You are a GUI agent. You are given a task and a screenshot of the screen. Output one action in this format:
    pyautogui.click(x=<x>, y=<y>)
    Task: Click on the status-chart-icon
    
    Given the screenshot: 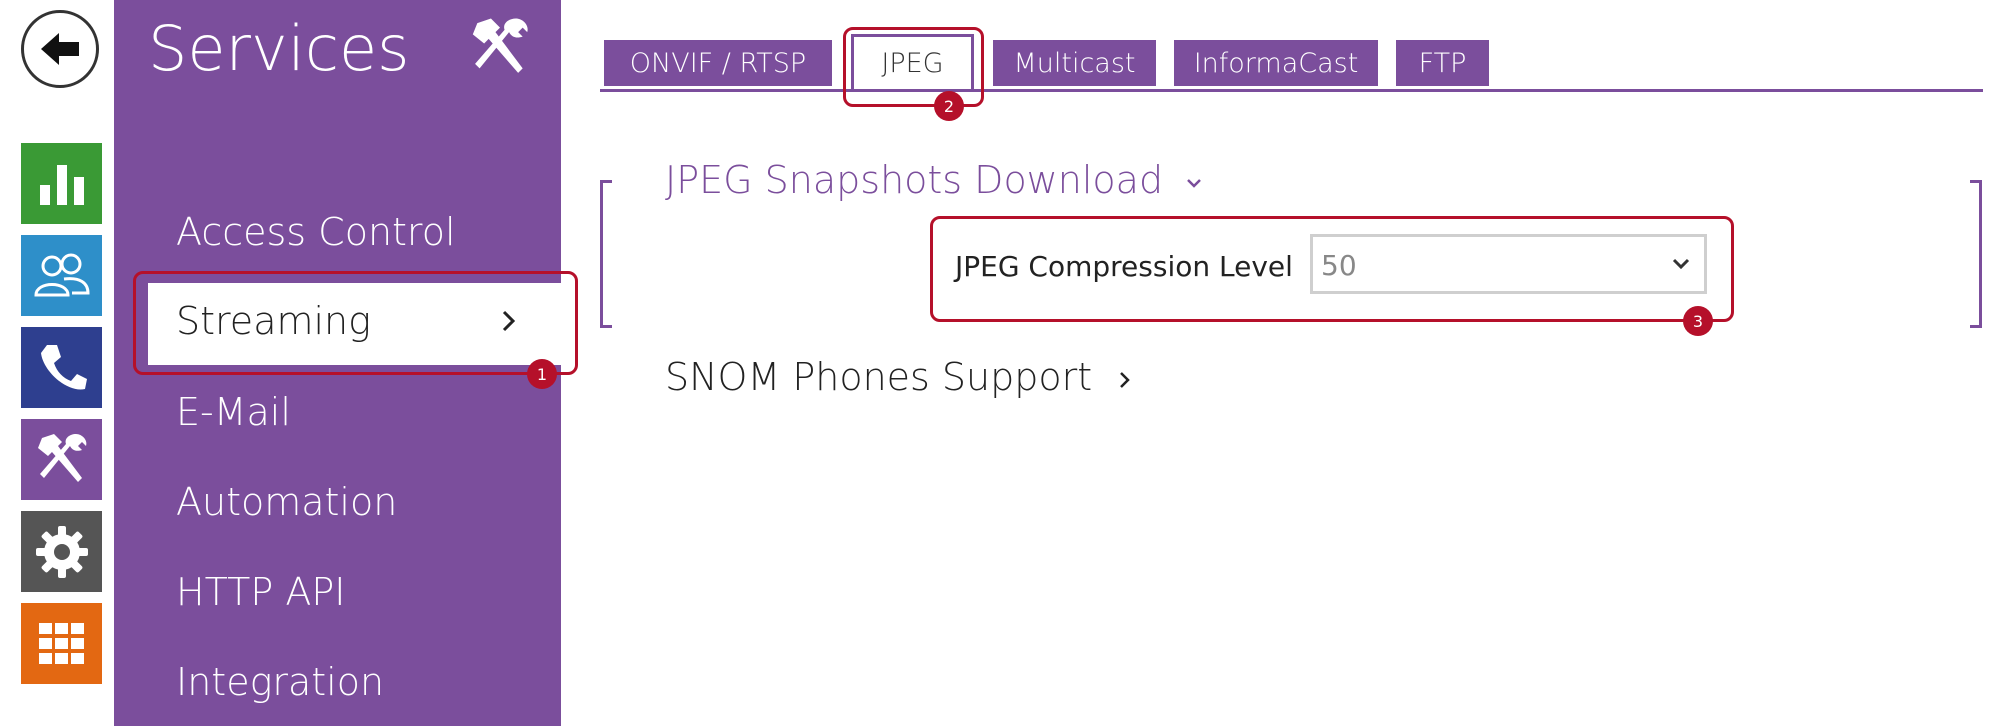 What is the action you would take?
    pyautogui.click(x=61, y=184)
    